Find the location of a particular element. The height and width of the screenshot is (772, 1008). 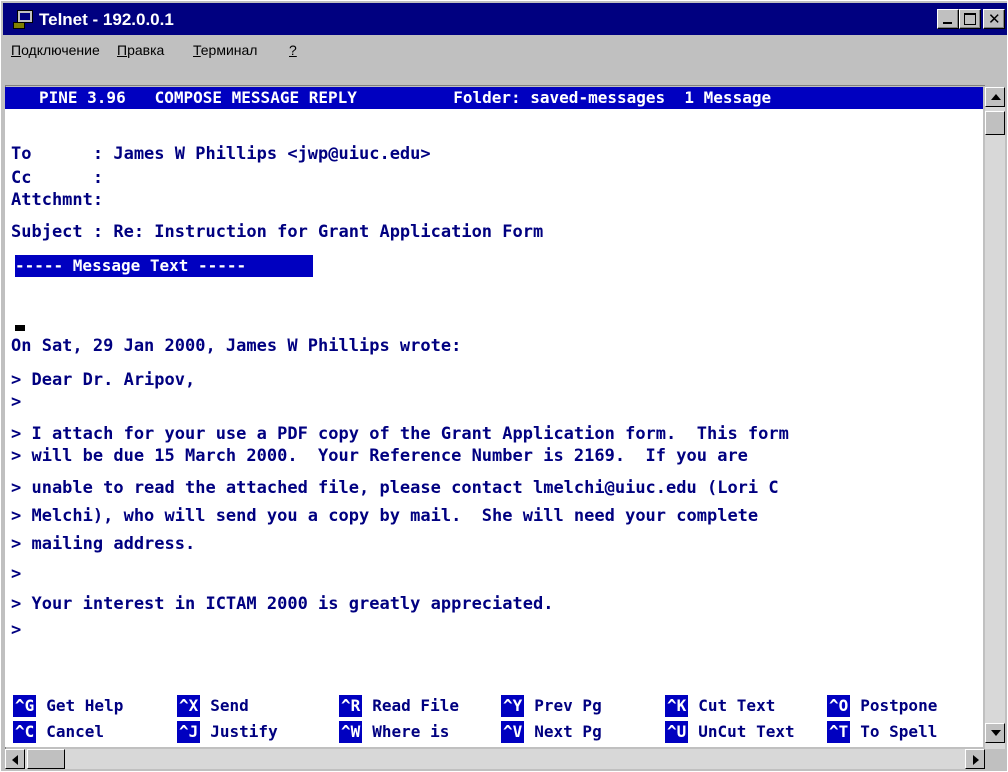

header-to: To : James W Phillips <jwp@uiuc.edu> is located at coordinates (221, 154).